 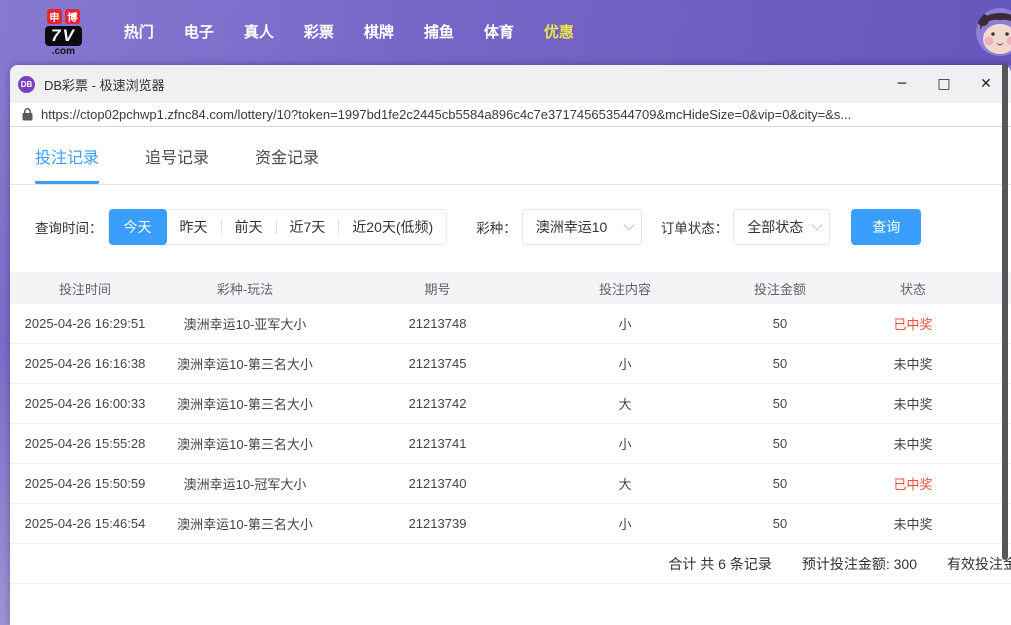 I want to click on close-icon: ✕, so click(x=986, y=84).